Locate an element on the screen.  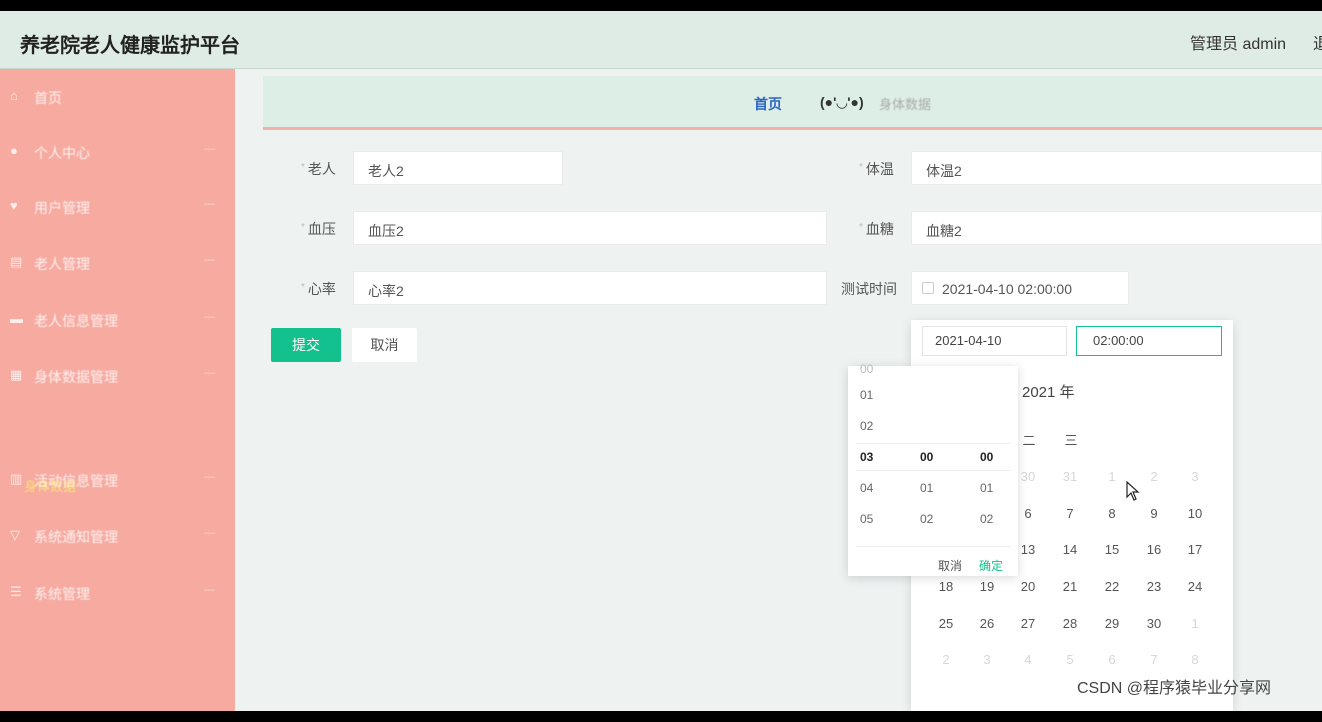
calendar-day: 22 is located at coordinates (1112, 586).